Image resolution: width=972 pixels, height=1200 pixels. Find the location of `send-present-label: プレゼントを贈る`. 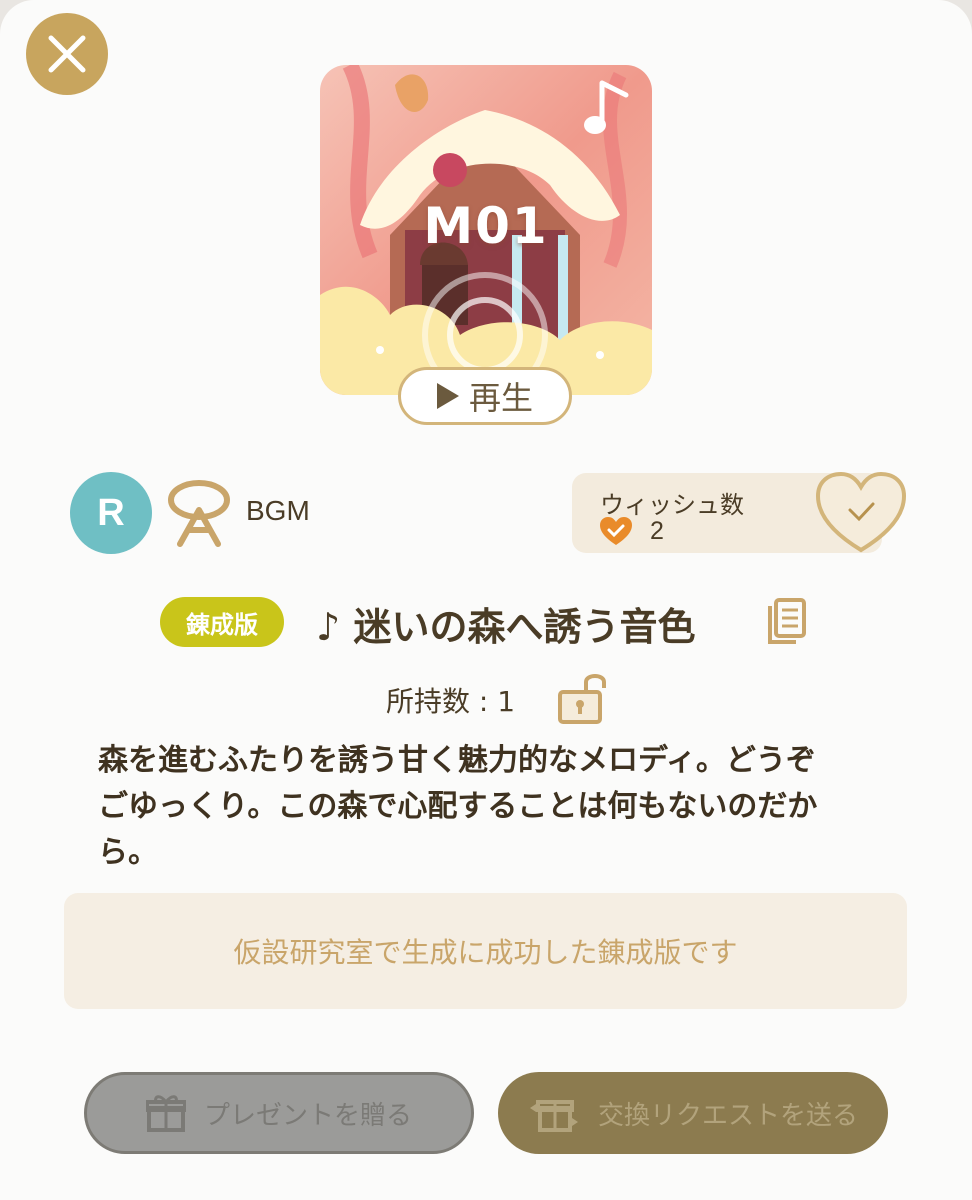

send-present-label: プレゼントを贈る is located at coordinates (307, 1115).